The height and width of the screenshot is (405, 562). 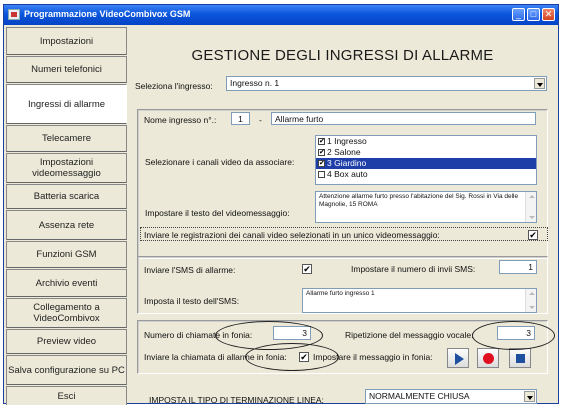 I want to click on sms-count-label: Impostare il numero di invii SMS:, so click(x=413, y=269).